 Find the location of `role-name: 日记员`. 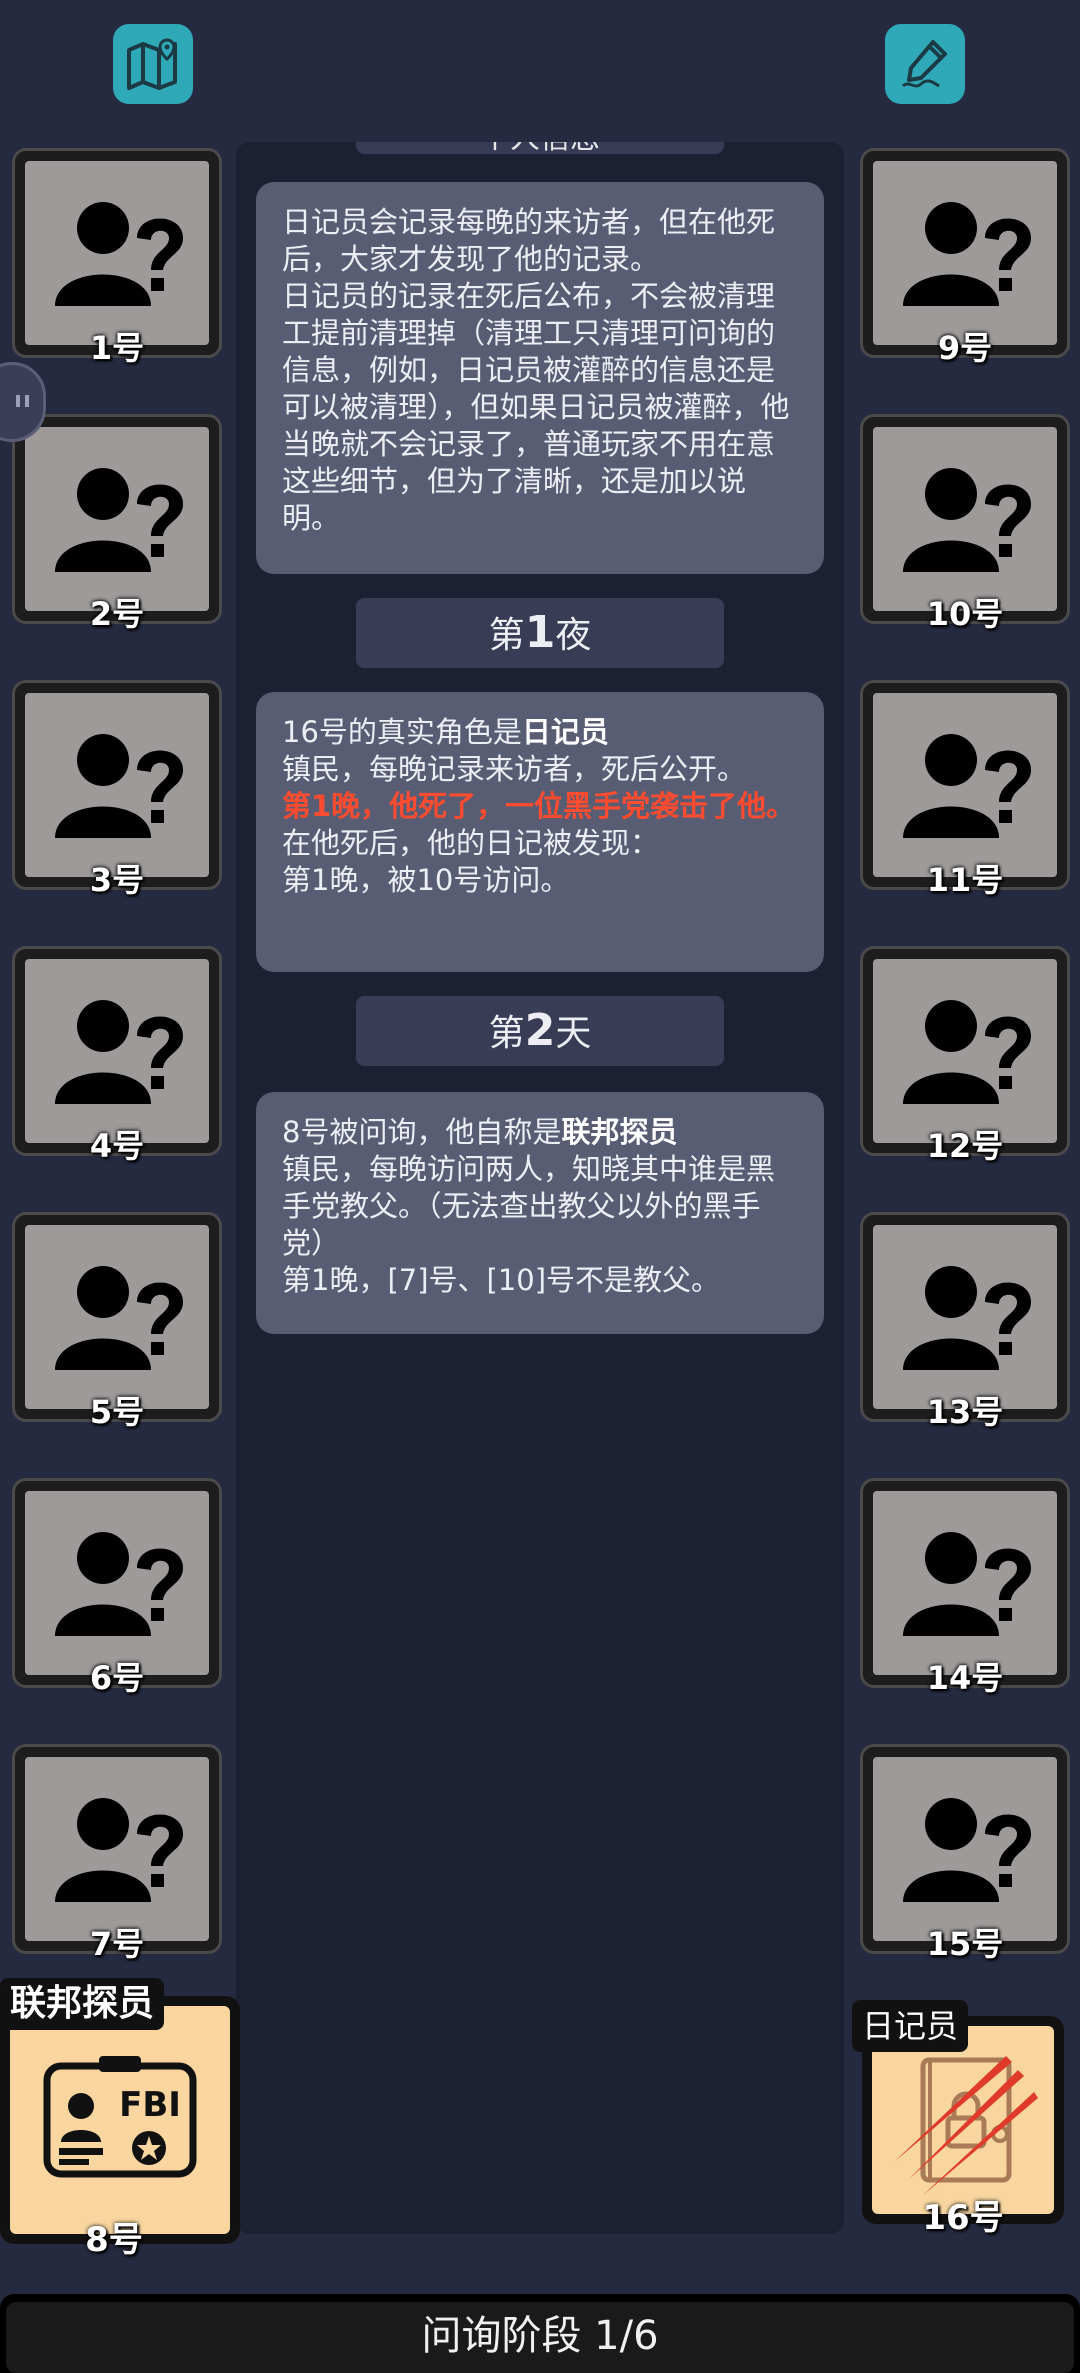

role-name: 日记员 is located at coordinates (565, 732).